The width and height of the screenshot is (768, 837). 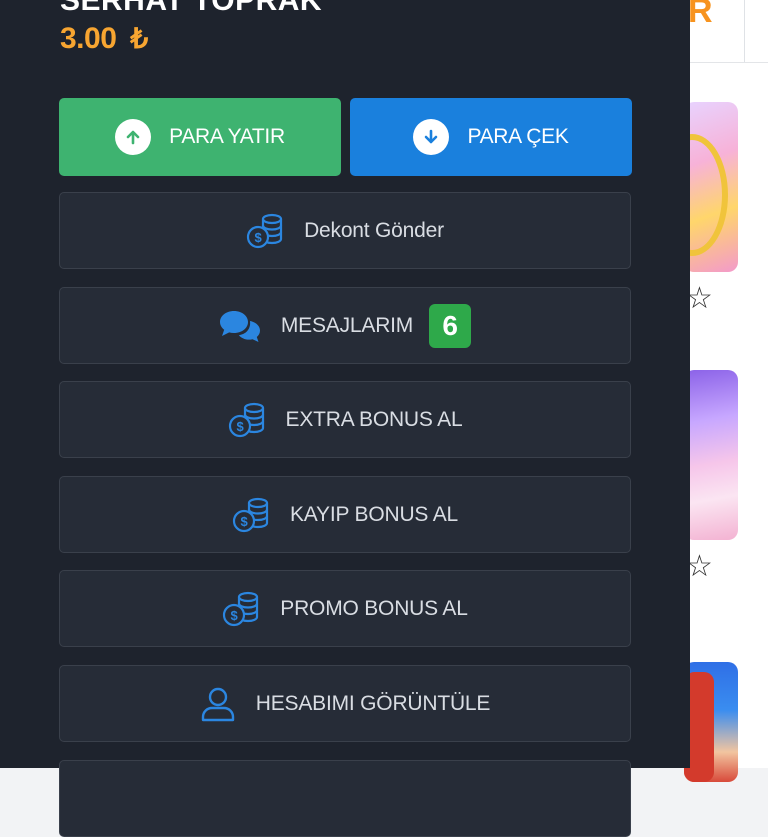 What do you see at coordinates (218, 704) in the screenshot?
I see `user-icon` at bounding box center [218, 704].